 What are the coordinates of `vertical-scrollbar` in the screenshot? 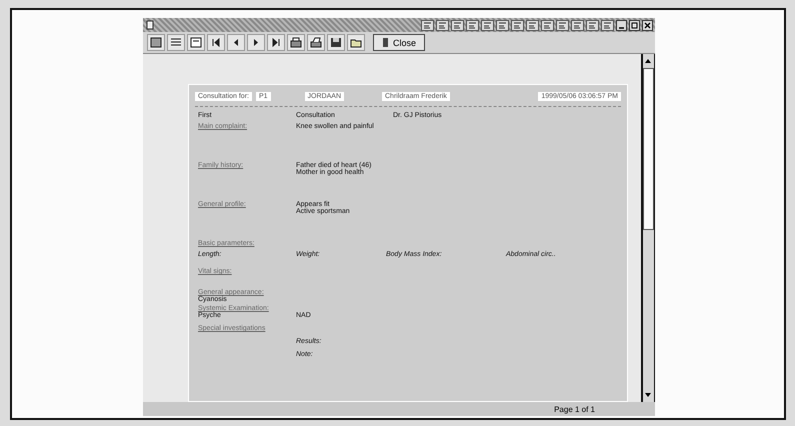 It's located at (648, 228).